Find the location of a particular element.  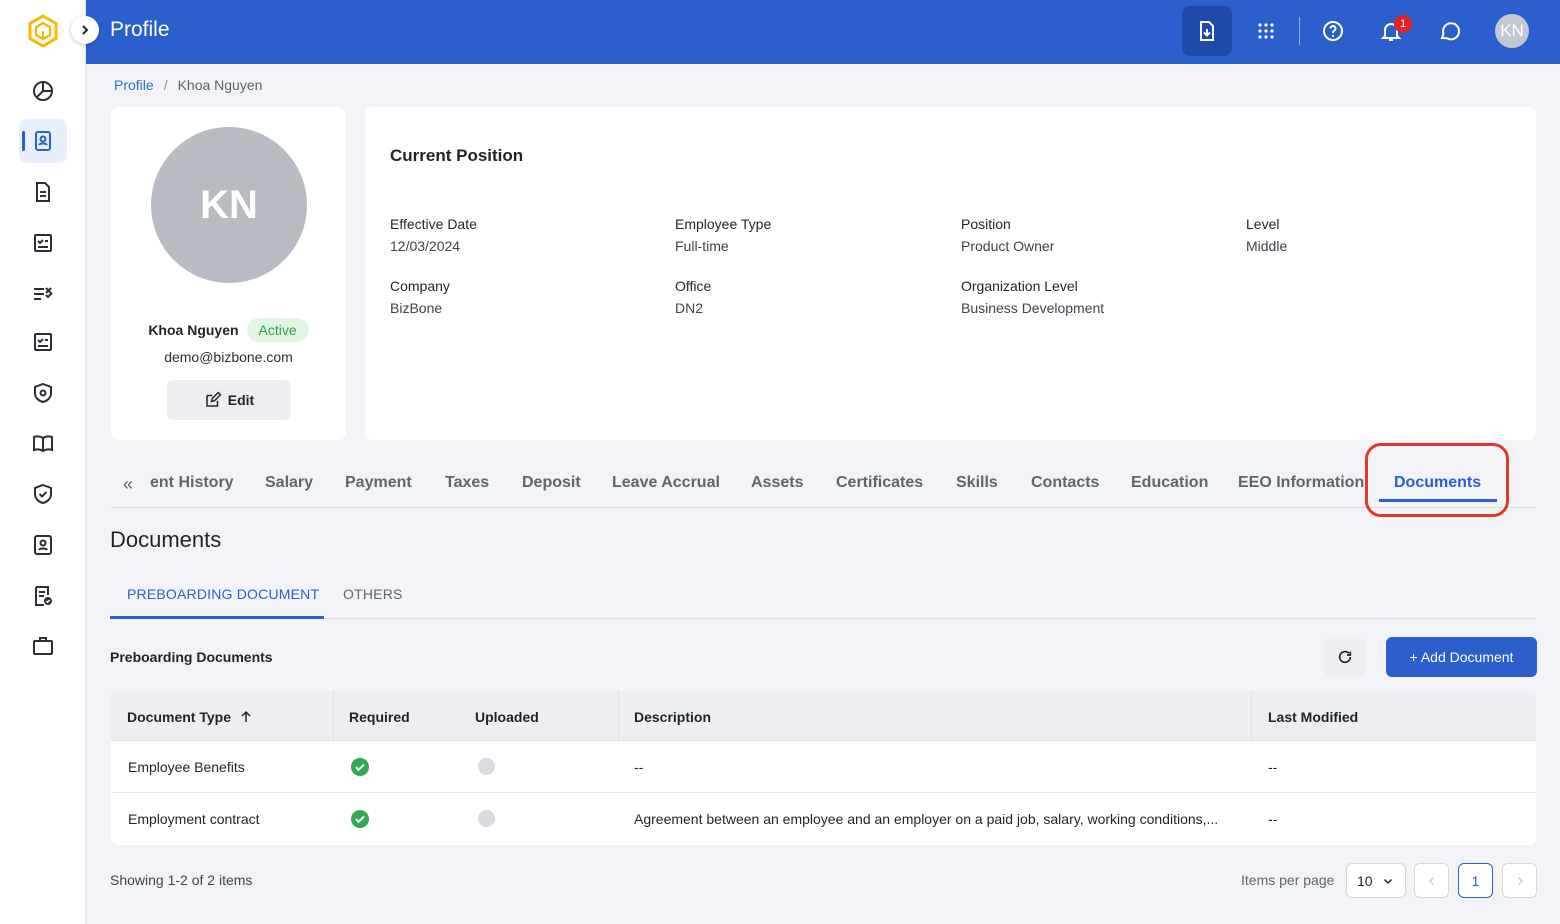

tab-salary: Salary is located at coordinates (289, 483).